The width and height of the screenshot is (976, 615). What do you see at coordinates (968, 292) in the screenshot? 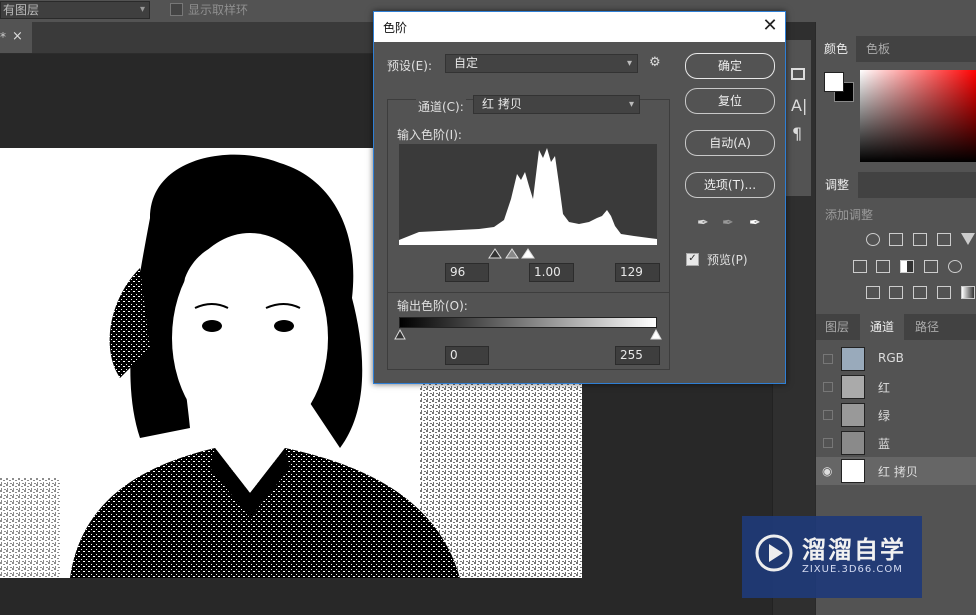
I see `gradient-map-icon` at bounding box center [968, 292].